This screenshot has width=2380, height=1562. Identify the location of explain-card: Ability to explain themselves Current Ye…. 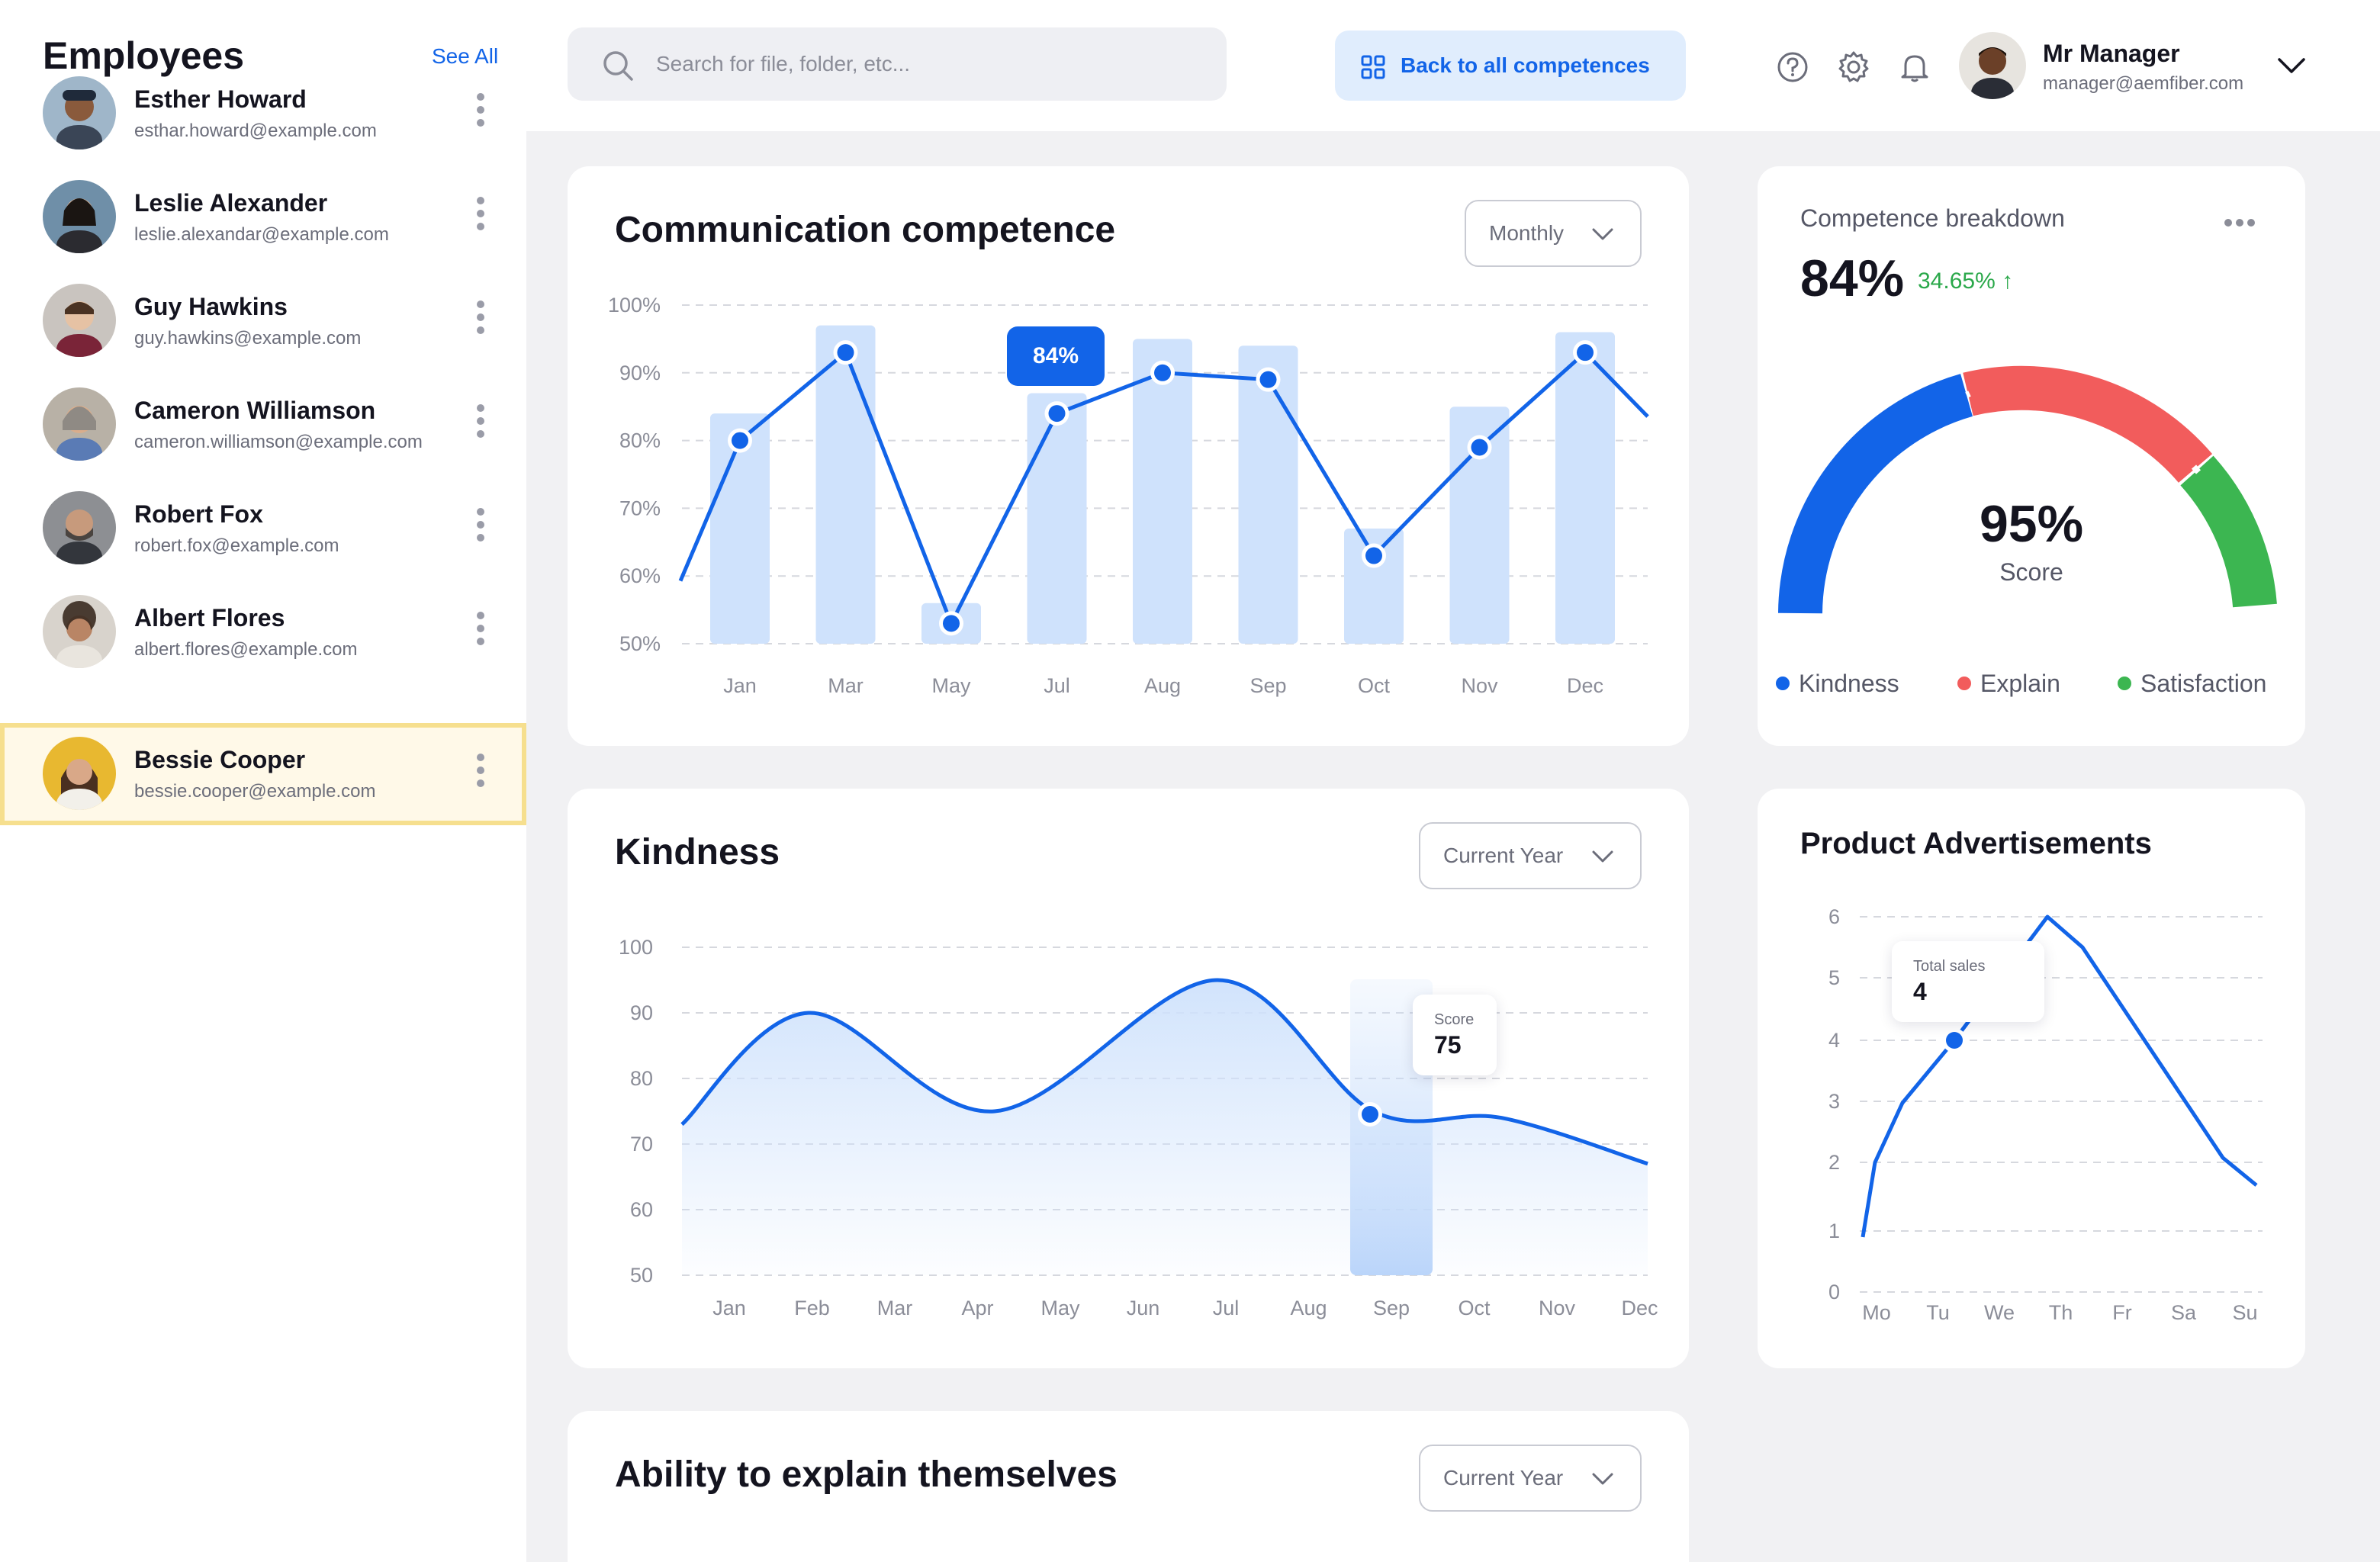
(1128, 1486).